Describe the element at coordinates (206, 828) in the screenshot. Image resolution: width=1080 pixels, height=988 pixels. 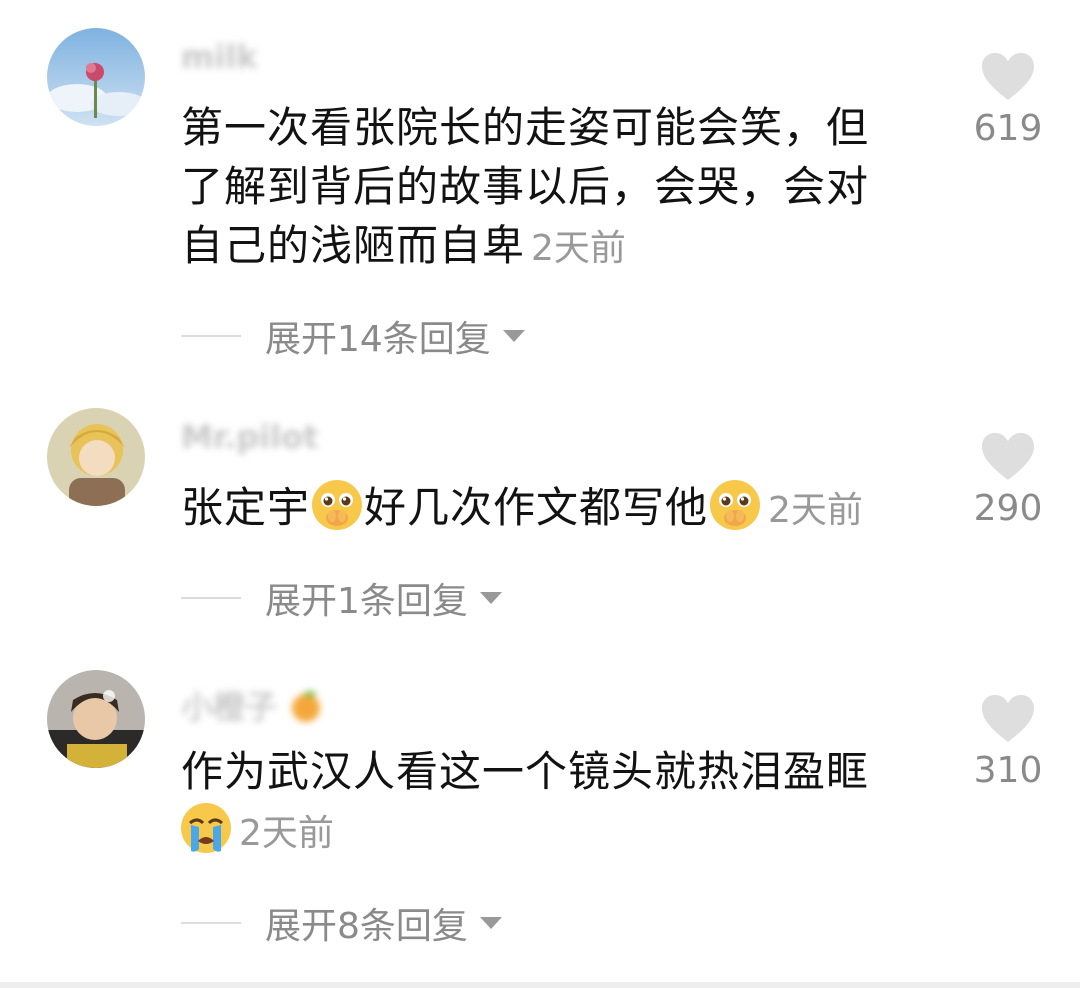
I see `crying-face-emoji` at that location.